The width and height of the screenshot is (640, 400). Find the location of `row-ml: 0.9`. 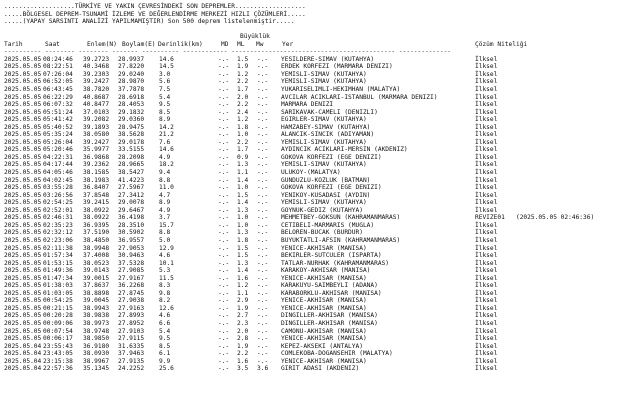

row-ml: 0.9 is located at coordinates (243, 157).